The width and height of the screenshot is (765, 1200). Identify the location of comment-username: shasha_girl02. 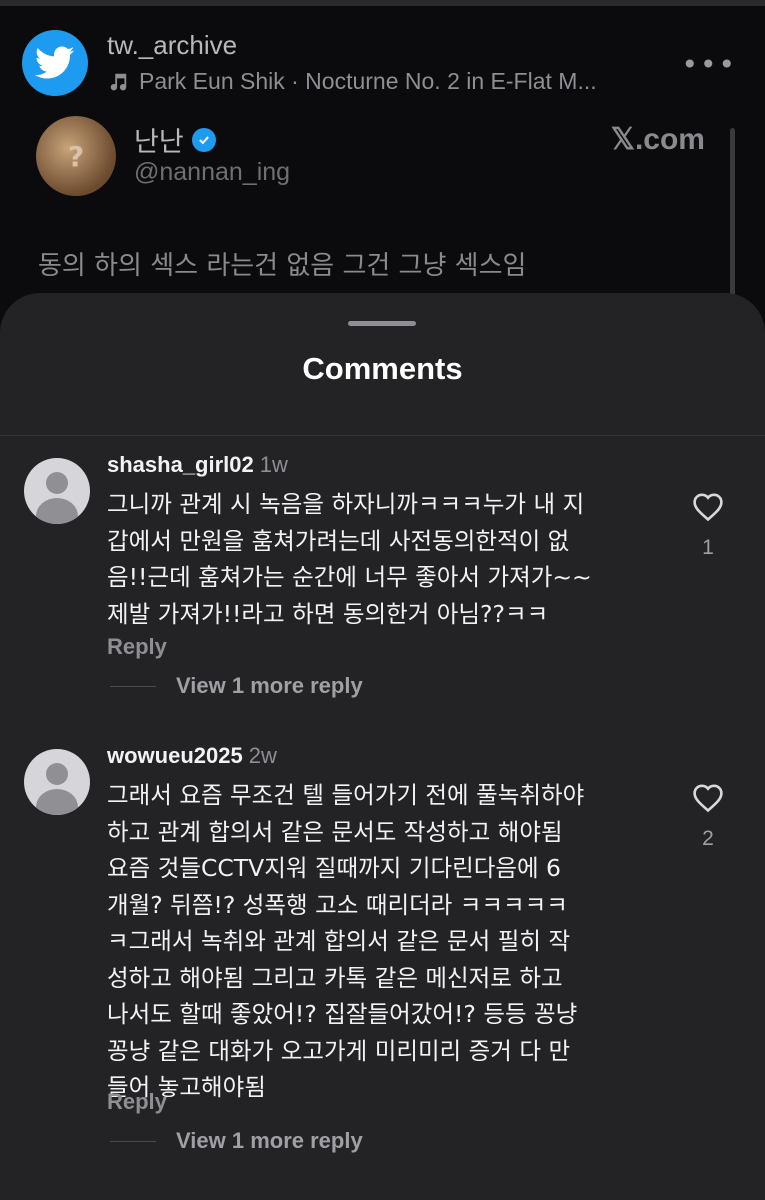
(180, 464).